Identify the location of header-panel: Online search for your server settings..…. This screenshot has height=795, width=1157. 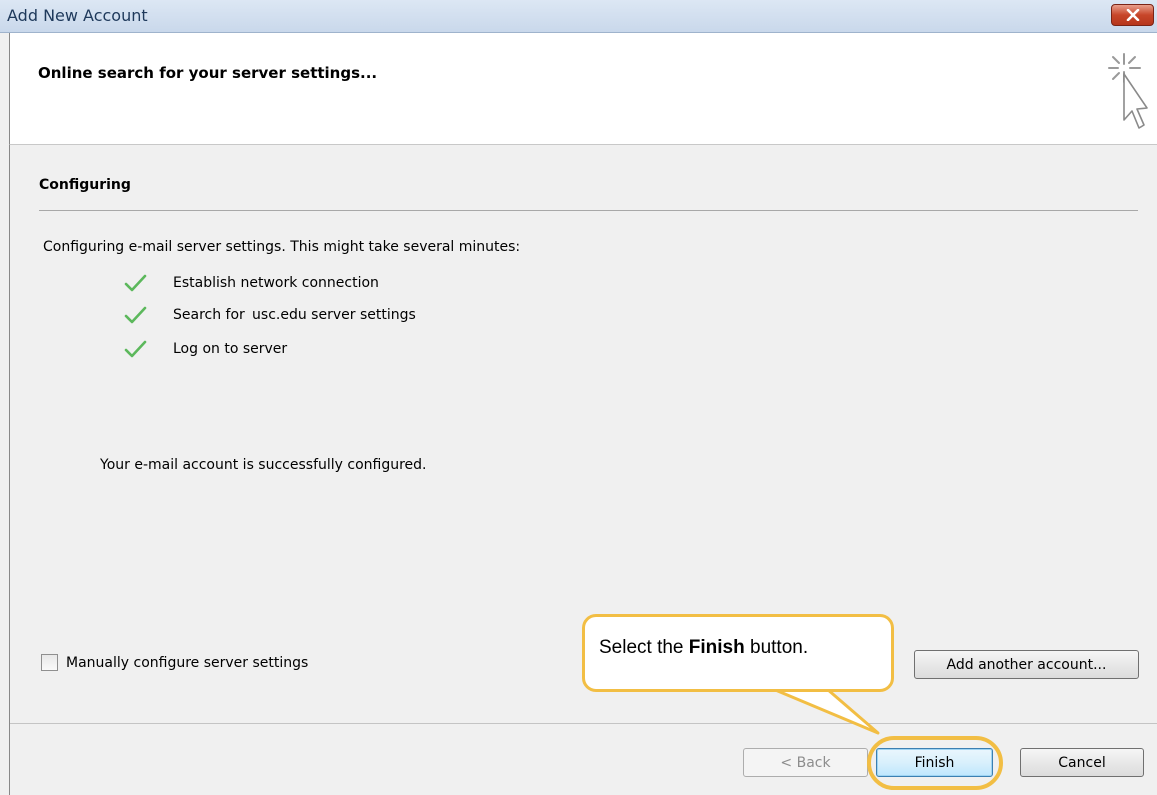
(583, 89).